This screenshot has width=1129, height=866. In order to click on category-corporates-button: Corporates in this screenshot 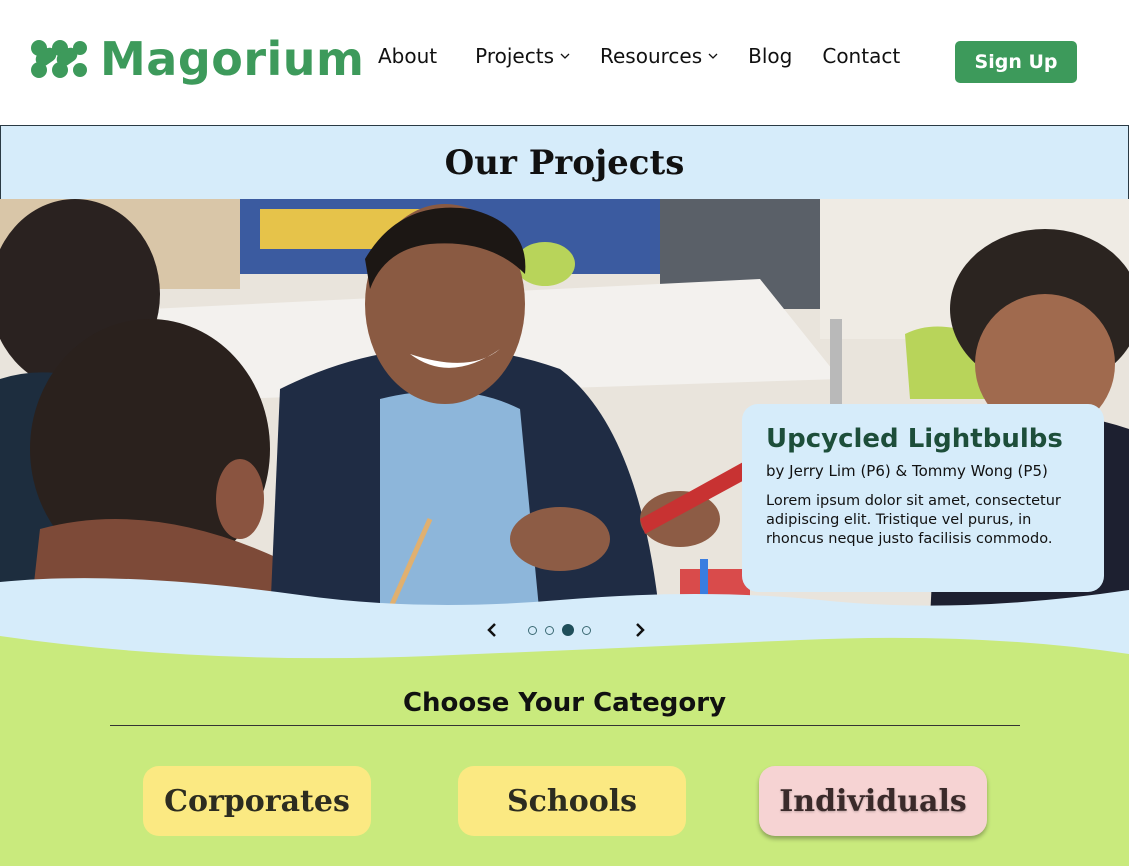, I will do `click(257, 801)`.